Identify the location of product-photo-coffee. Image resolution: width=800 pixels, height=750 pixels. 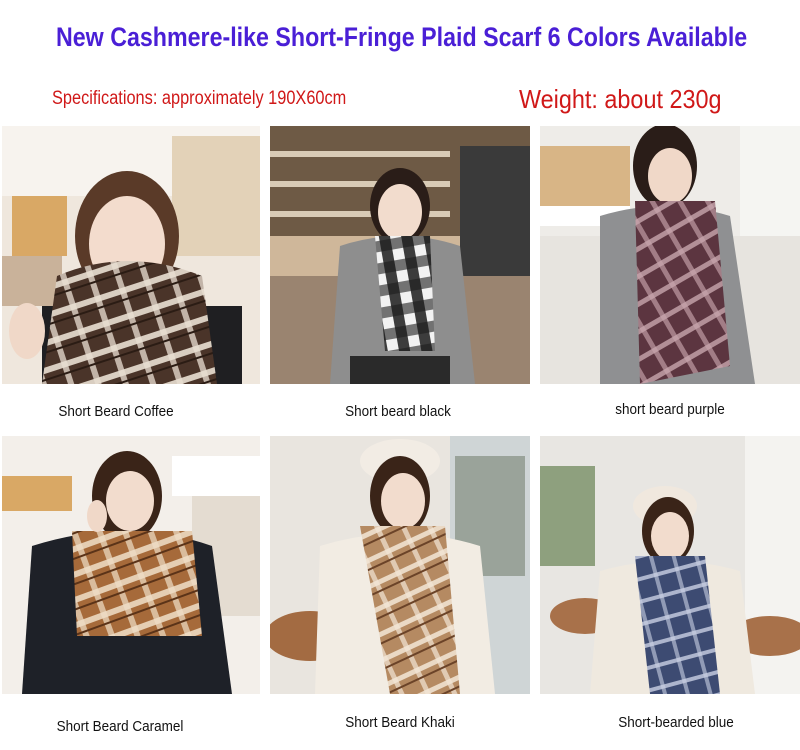
(131, 255).